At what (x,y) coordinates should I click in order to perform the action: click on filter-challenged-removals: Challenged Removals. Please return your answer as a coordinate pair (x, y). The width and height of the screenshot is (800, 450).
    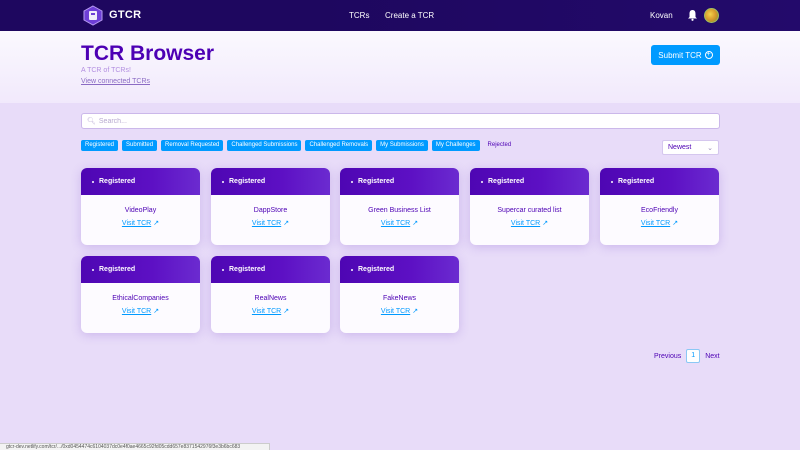
    Looking at the image, I should click on (339, 145).